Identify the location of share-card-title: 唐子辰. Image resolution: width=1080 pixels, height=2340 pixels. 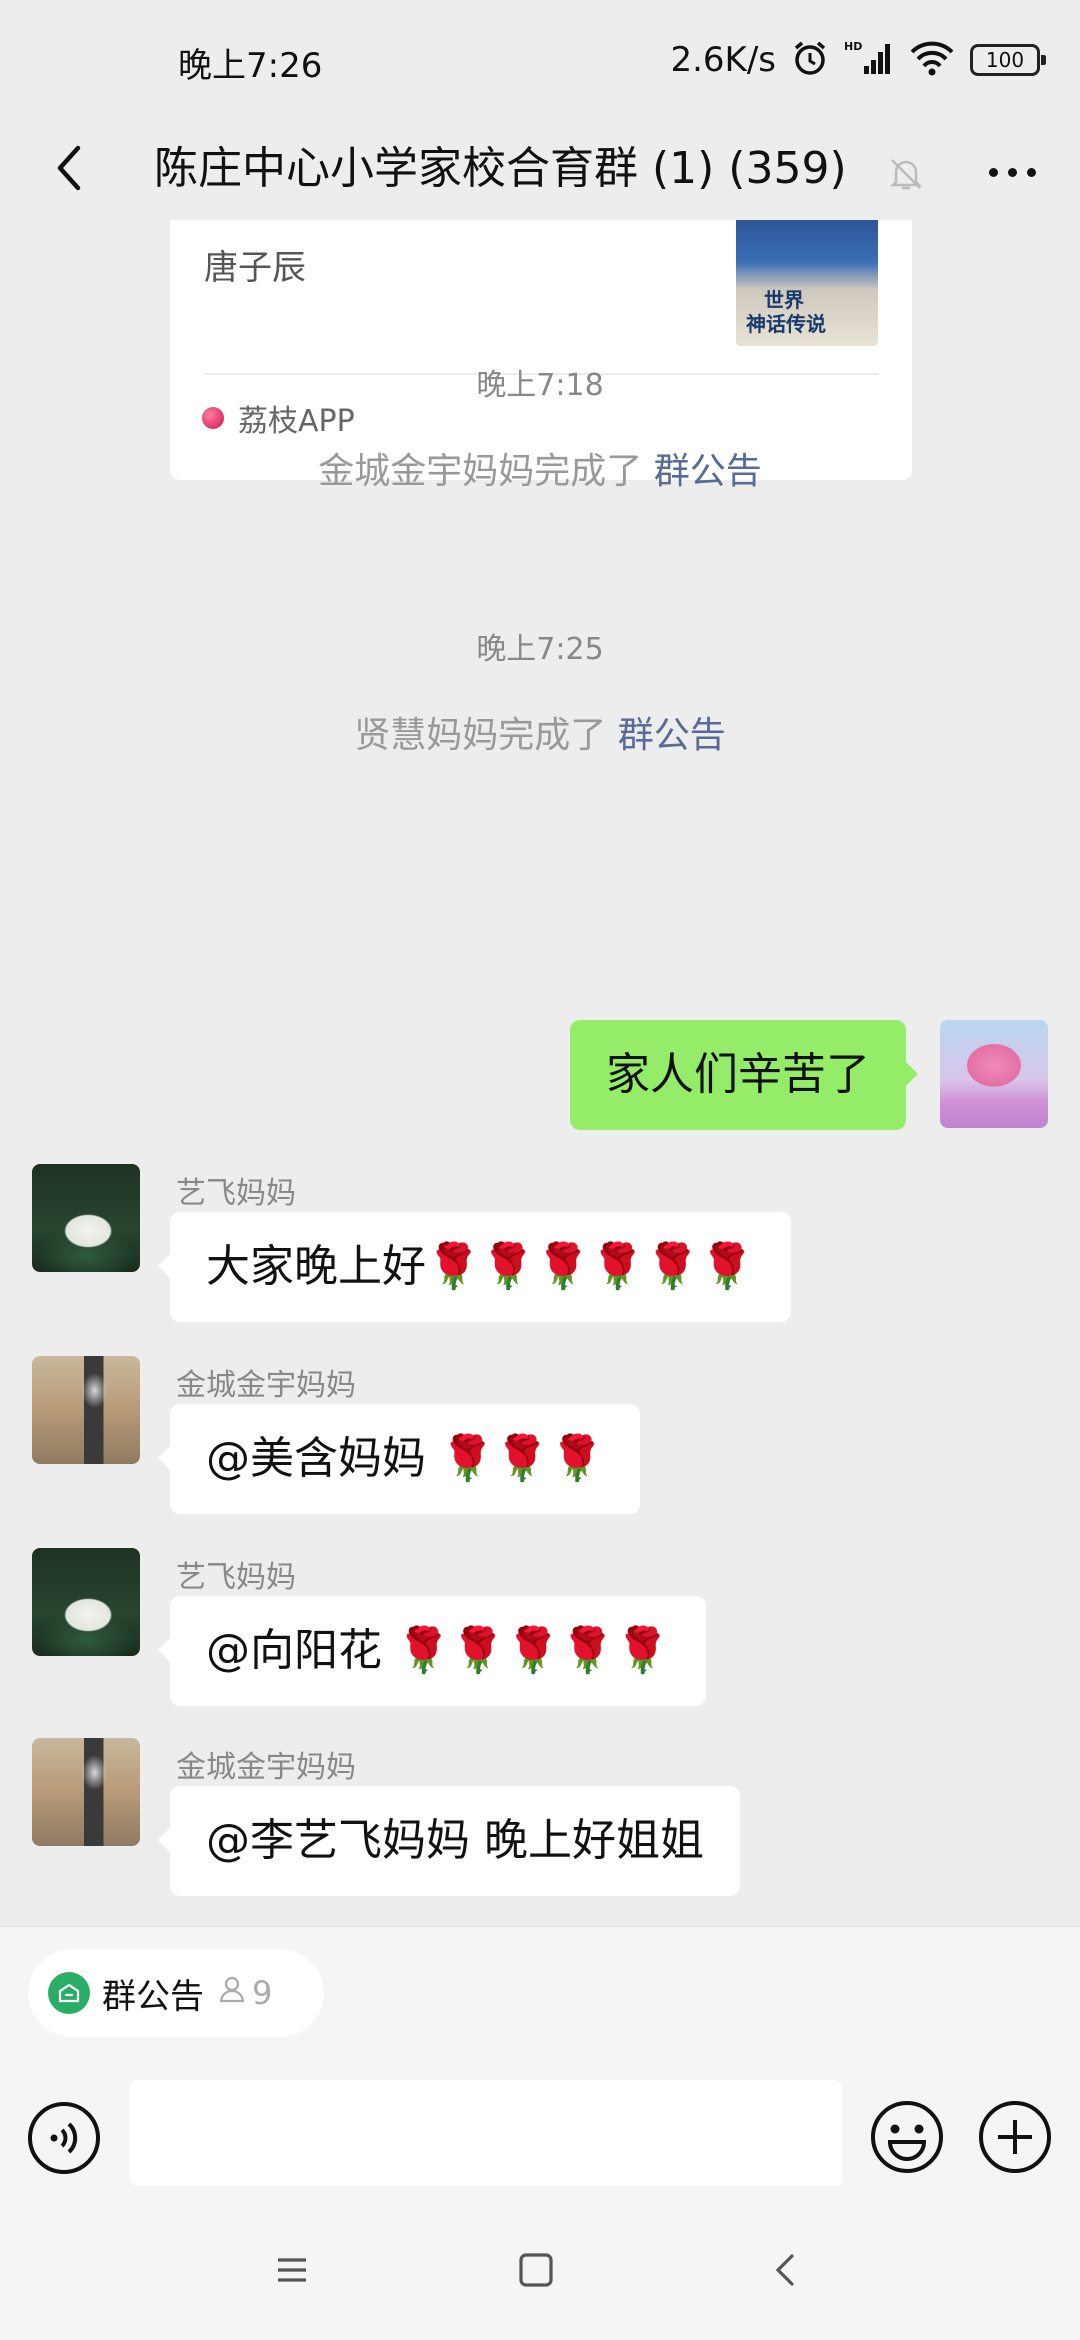
(255, 268).